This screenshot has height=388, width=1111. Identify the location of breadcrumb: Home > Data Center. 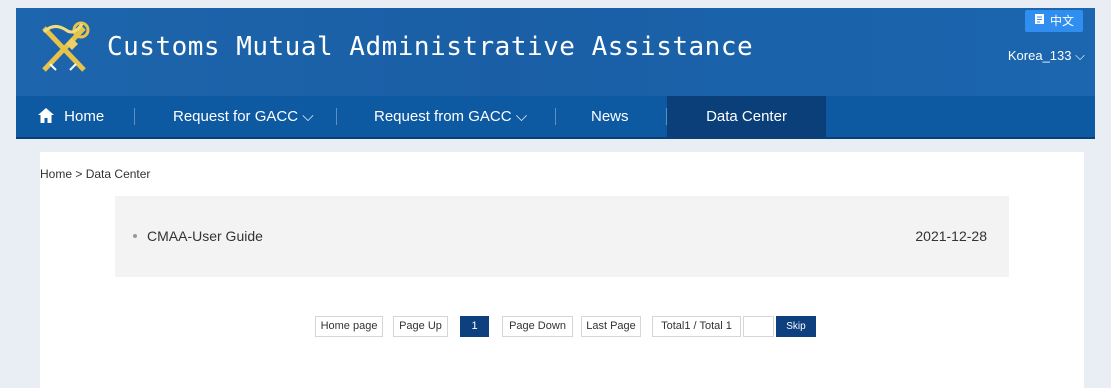
(95, 174).